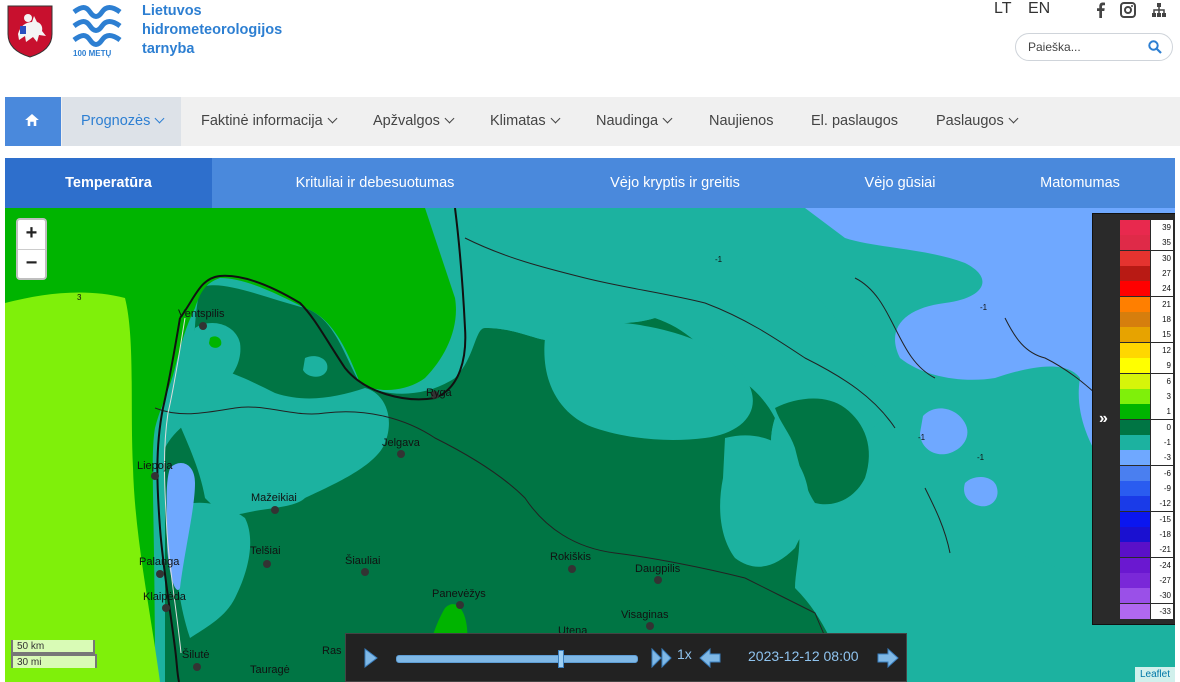 The width and height of the screenshot is (1180, 682). I want to click on nav-item-prognozes: Prognozės, so click(121, 121).